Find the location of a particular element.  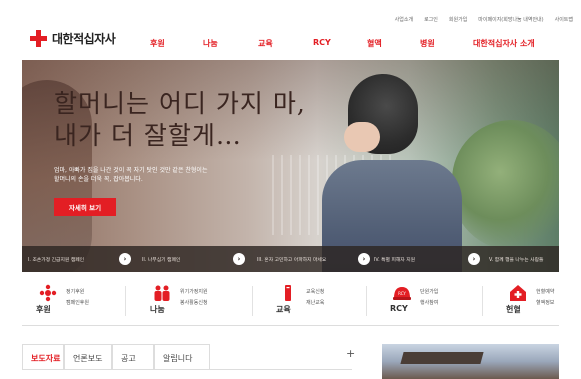

util-link-sitemap: 사이트맵 is located at coordinates (564, 19).